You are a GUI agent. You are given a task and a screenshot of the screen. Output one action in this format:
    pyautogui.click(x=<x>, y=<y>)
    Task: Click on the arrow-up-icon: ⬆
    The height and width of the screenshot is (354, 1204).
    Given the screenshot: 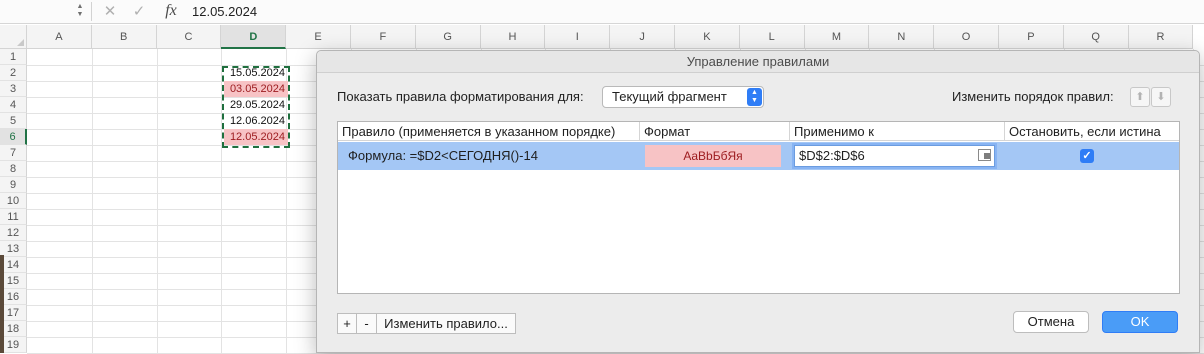 What is the action you would take?
    pyautogui.click(x=1140, y=97)
    